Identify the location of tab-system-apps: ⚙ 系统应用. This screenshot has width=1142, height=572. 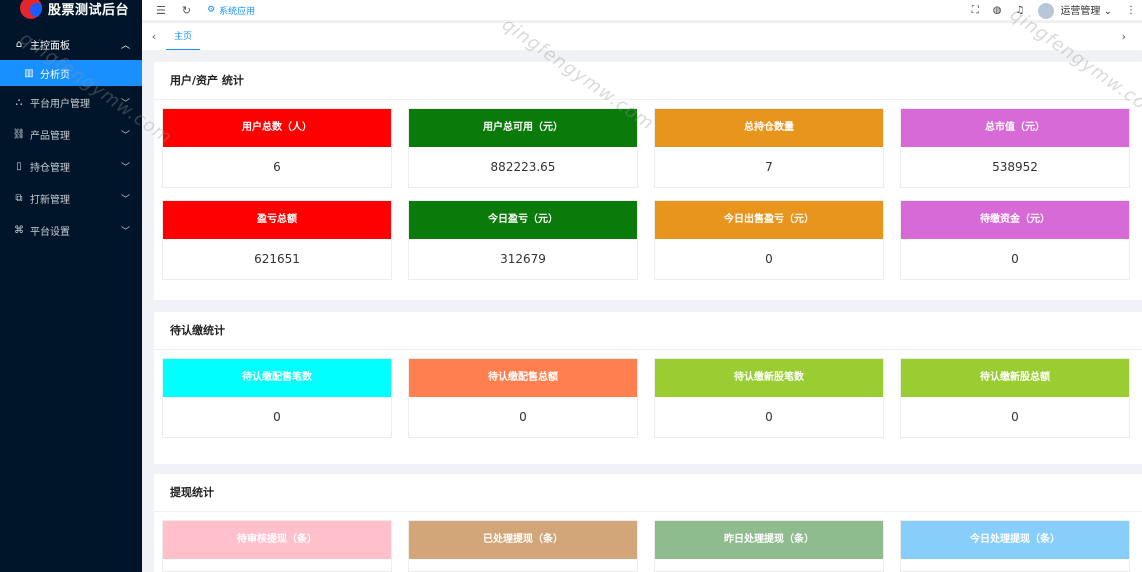
(231, 10).